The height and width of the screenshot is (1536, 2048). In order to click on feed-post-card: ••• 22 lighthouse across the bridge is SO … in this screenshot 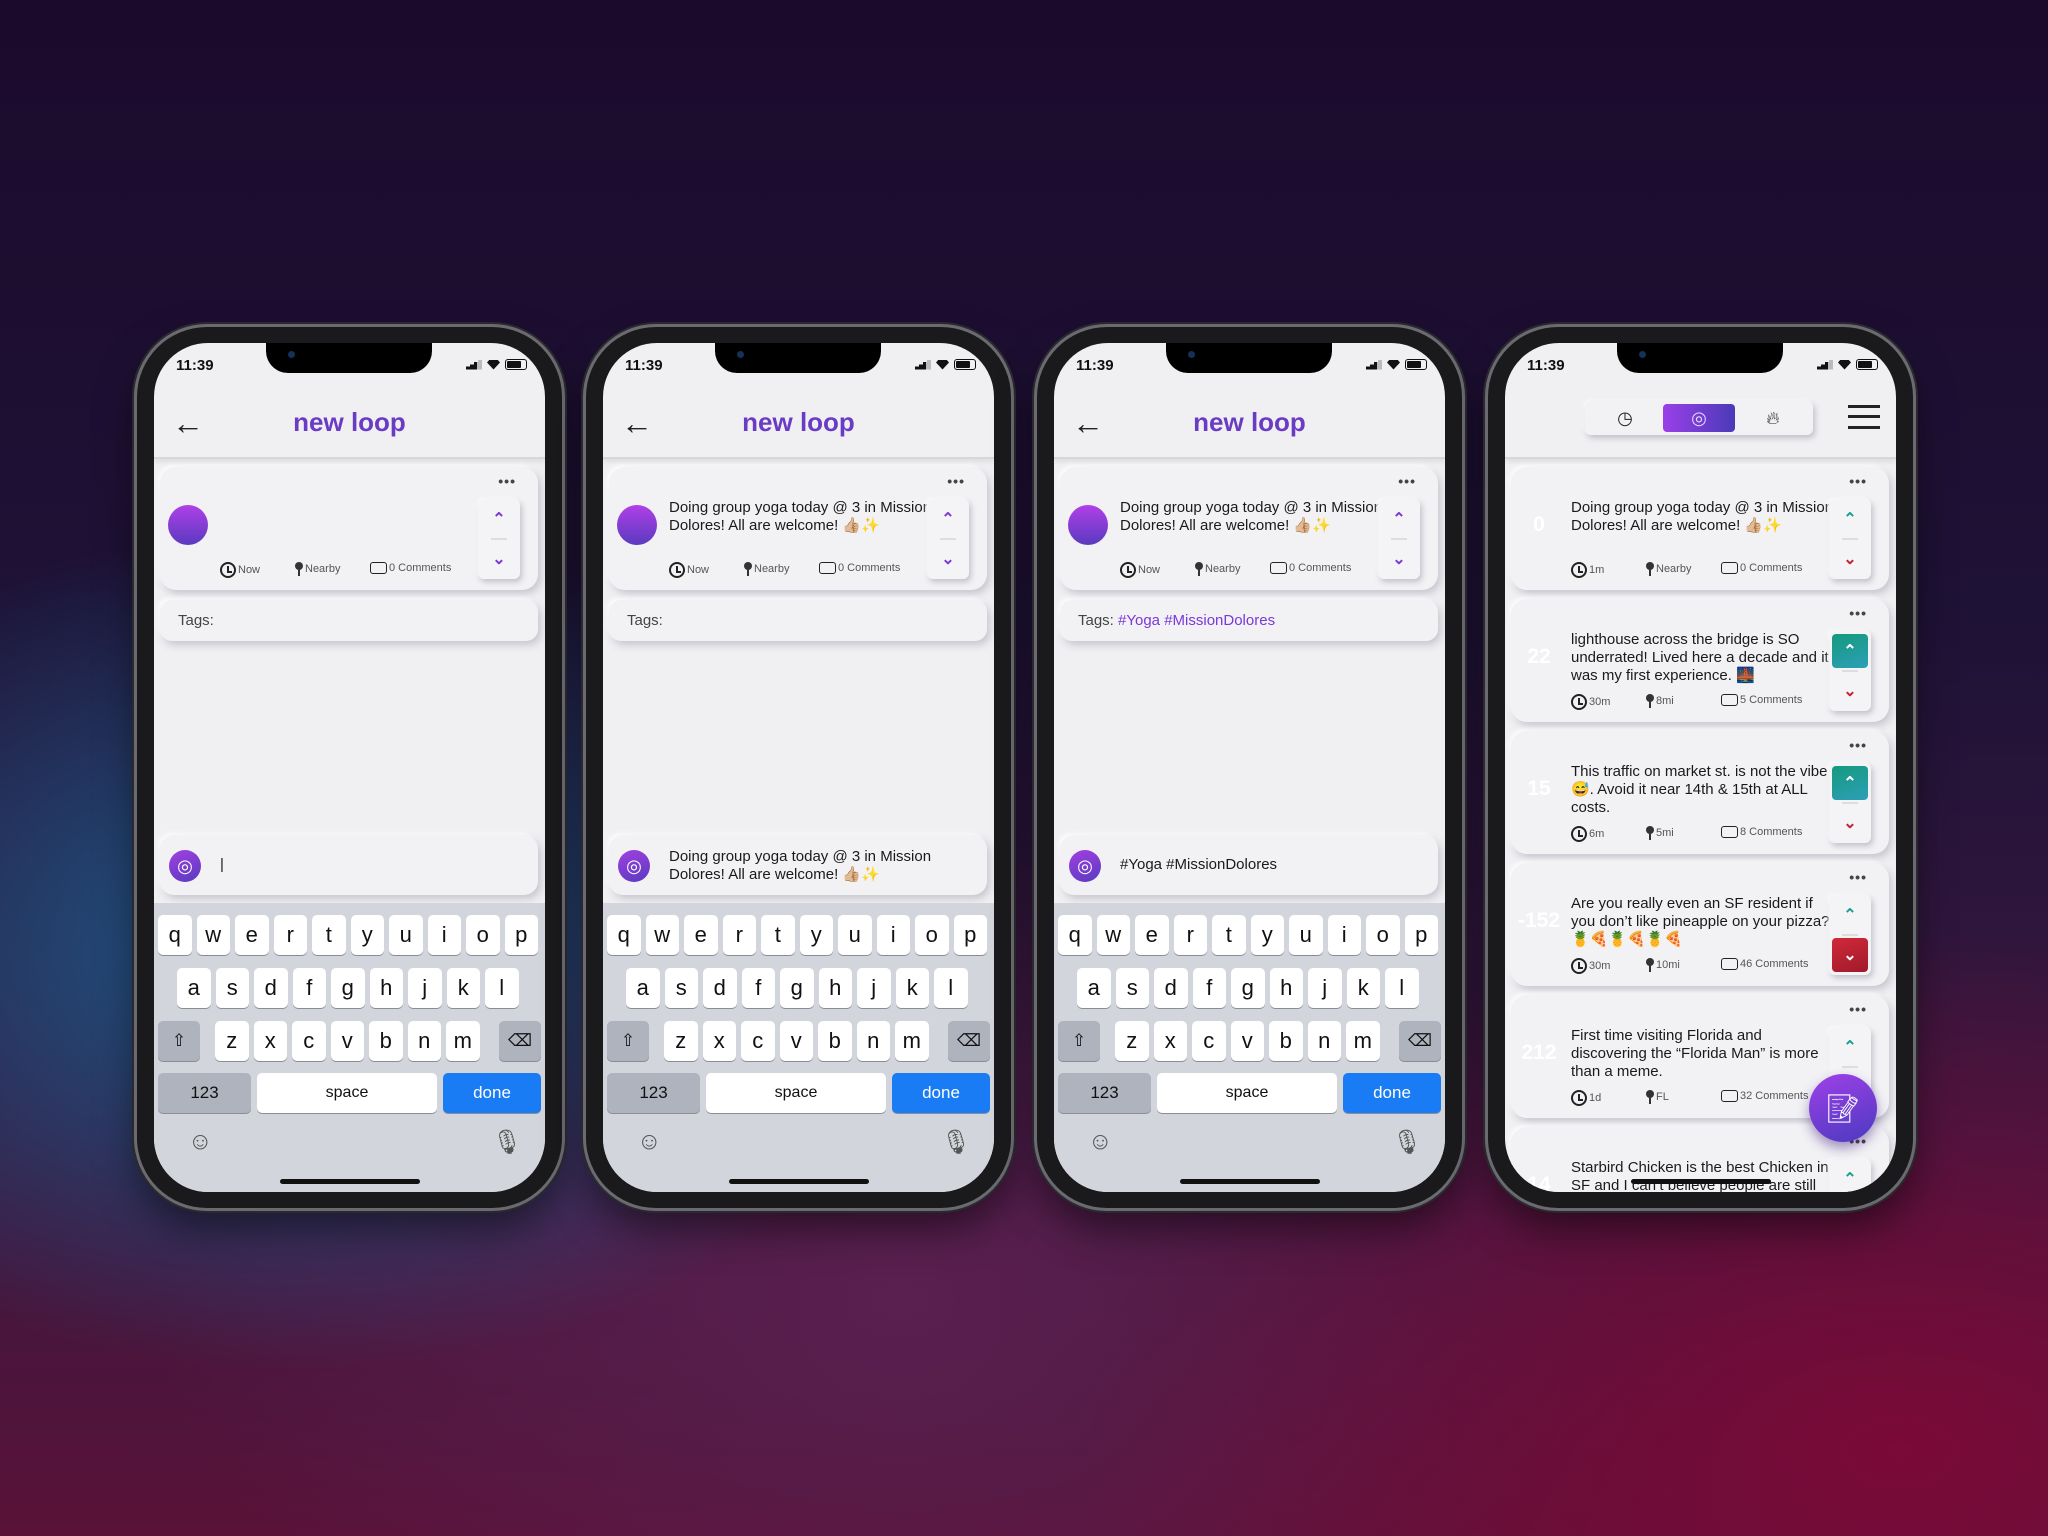, I will do `click(1700, 660)`.